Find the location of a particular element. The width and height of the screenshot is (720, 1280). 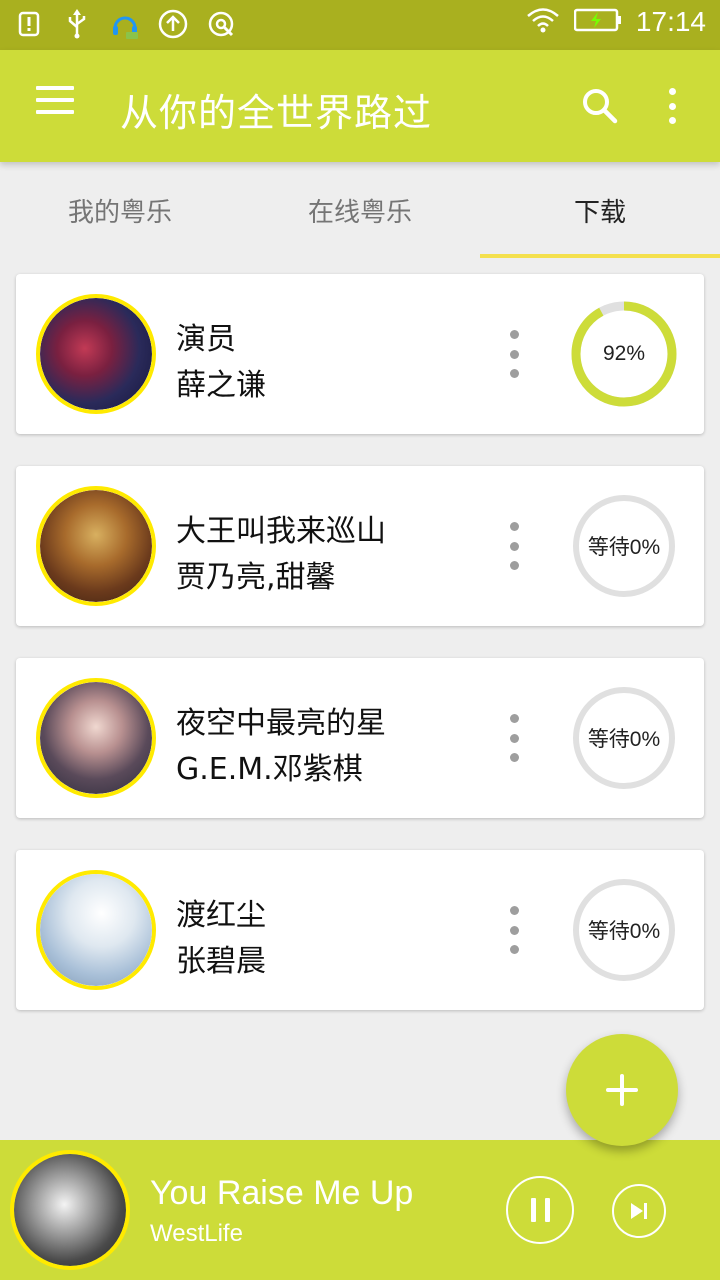

download-item: 演员 薛之谦 92% is located at coordinates (360, 354).